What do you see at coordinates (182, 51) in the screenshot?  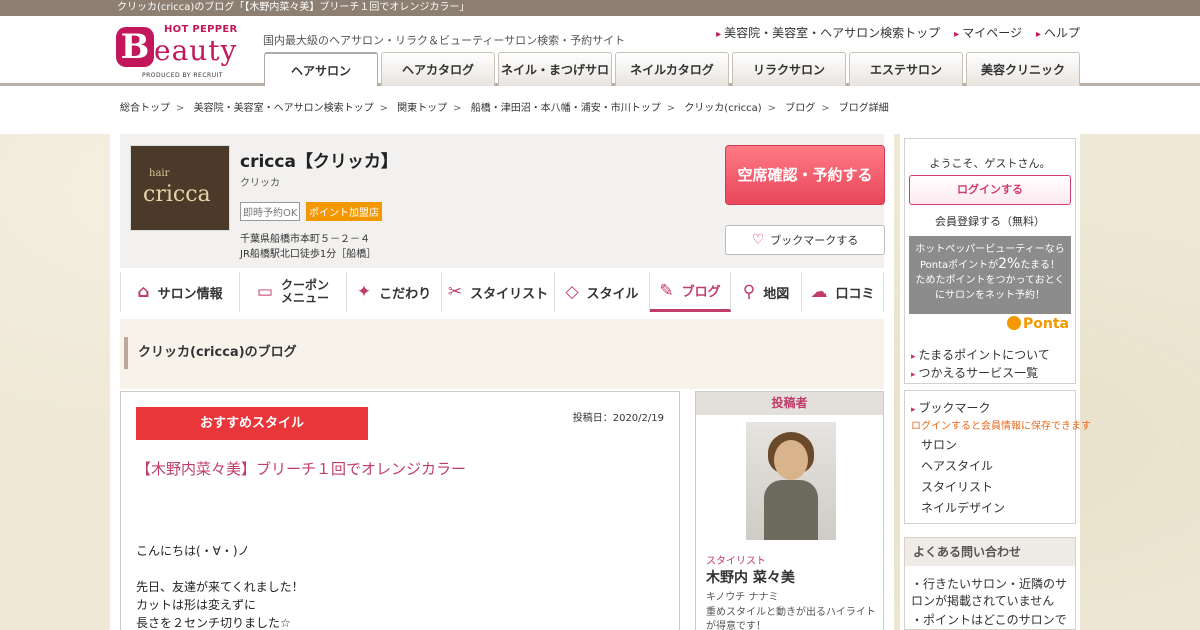 I see `hotpepper-beauty-logo: HOT PEPPER B eauty PRODUCED BY RECRUIT` at bounding box center [182, 51].